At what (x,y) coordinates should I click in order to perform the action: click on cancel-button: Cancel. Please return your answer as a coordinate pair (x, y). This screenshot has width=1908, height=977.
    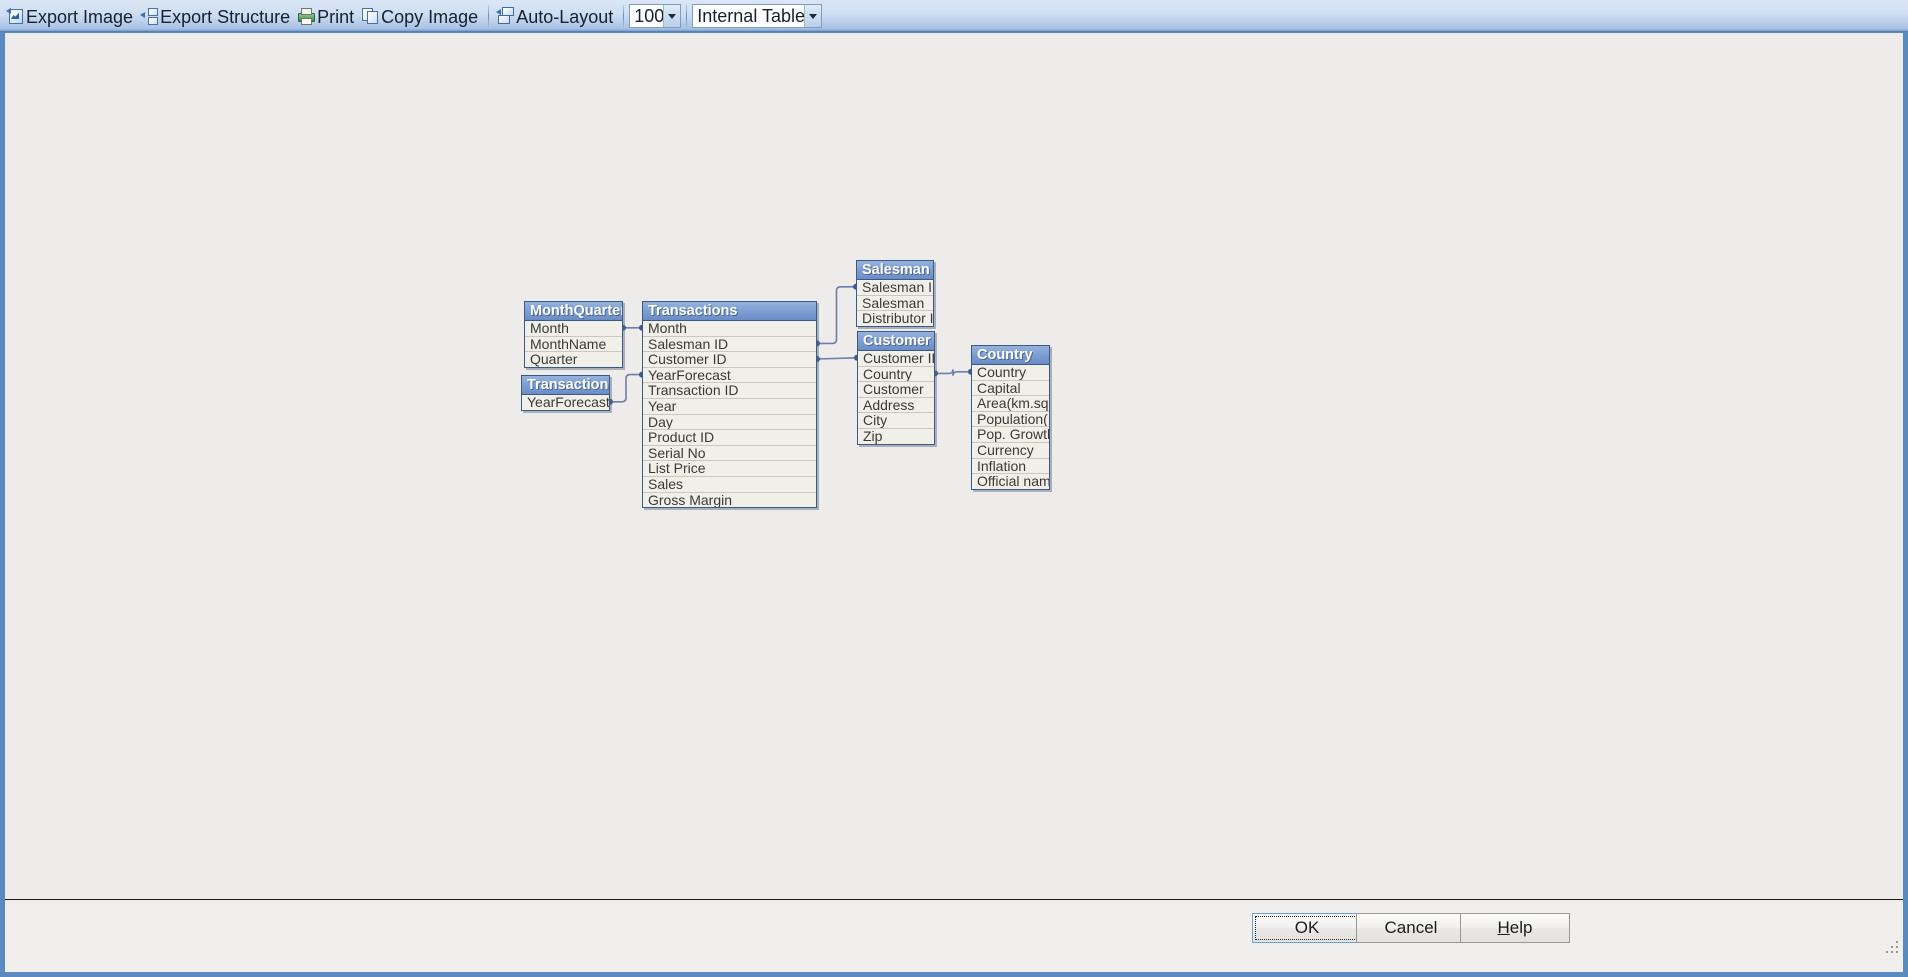
    Looking at the image, I should click on (1411, 928).